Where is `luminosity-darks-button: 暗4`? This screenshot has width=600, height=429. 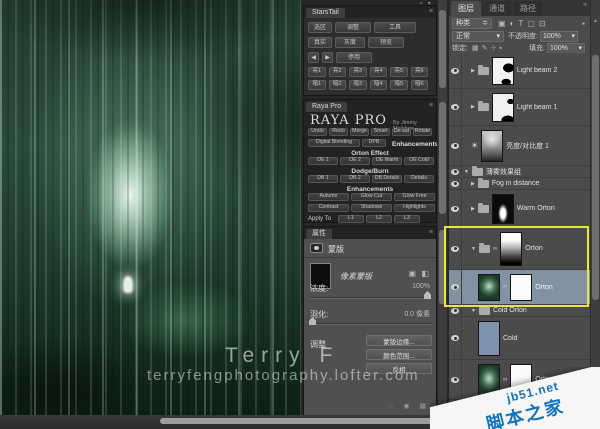 luminosity-darks-button: 暗4 is located at coordinates (378, 85).